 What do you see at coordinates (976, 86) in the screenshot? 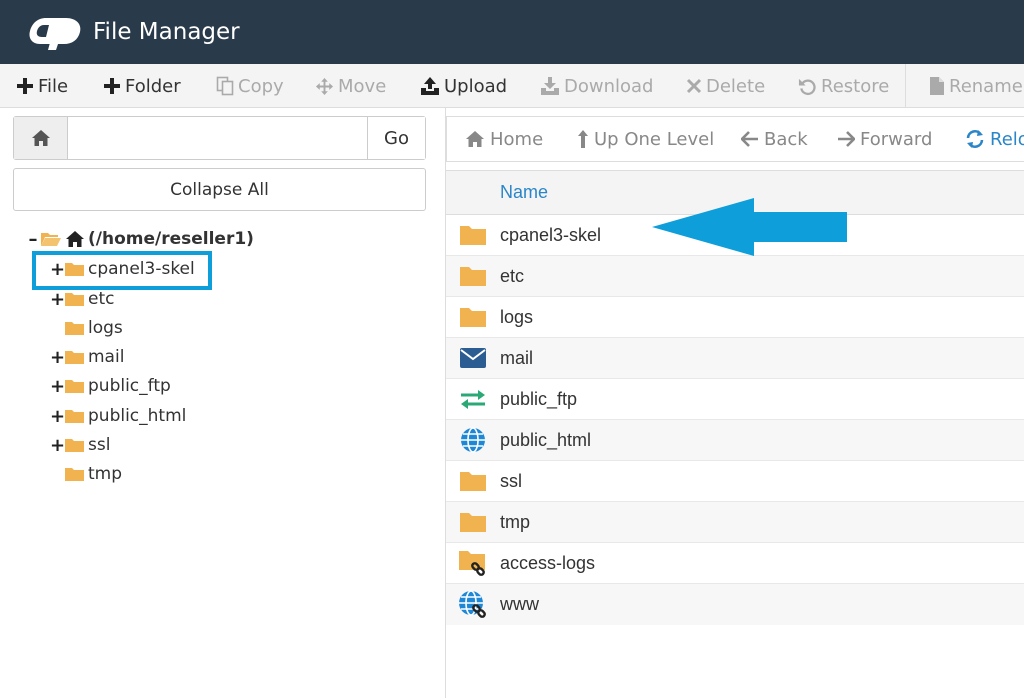
I see `rename-button: Rename` at bounding box center [976, 86].